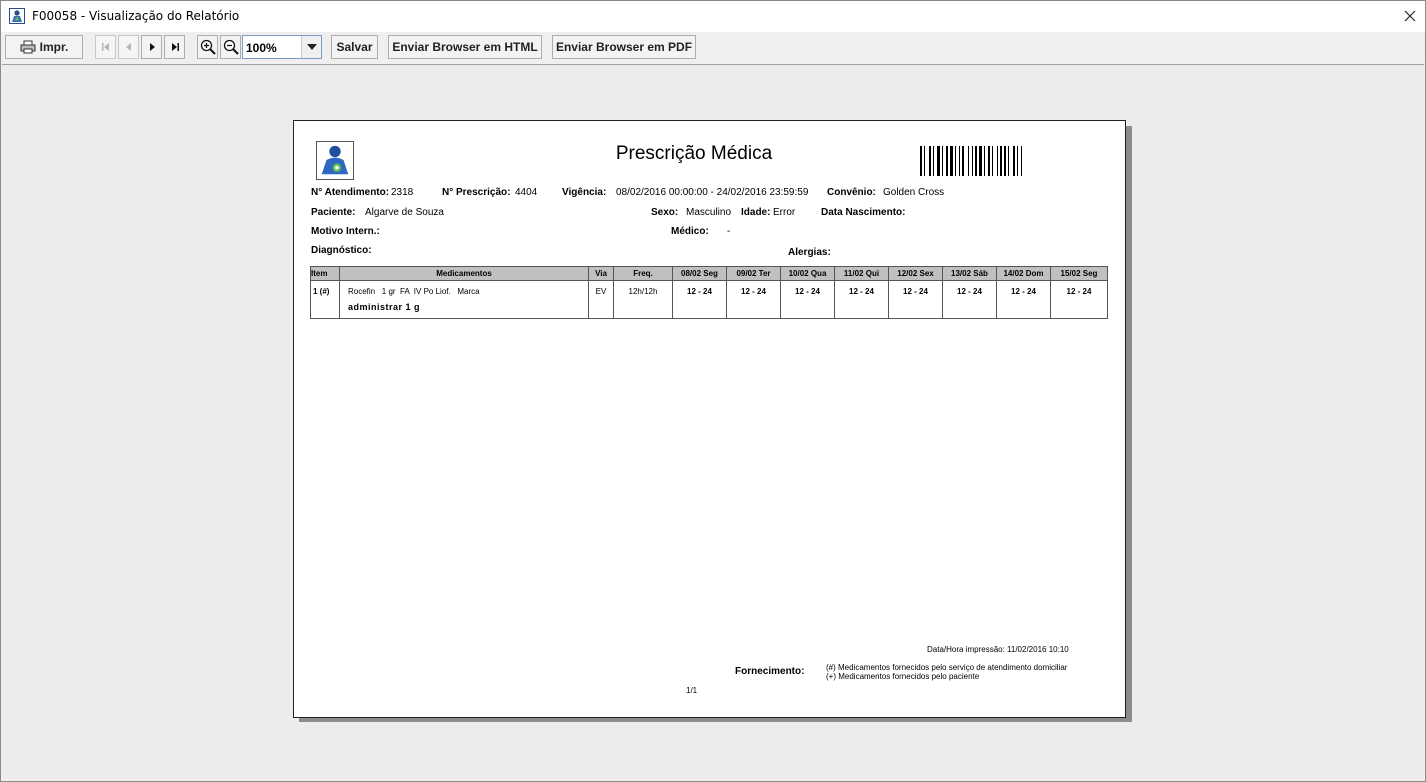  I want to click on header-day-7: 14/02 Dom, so click(1023, 273).